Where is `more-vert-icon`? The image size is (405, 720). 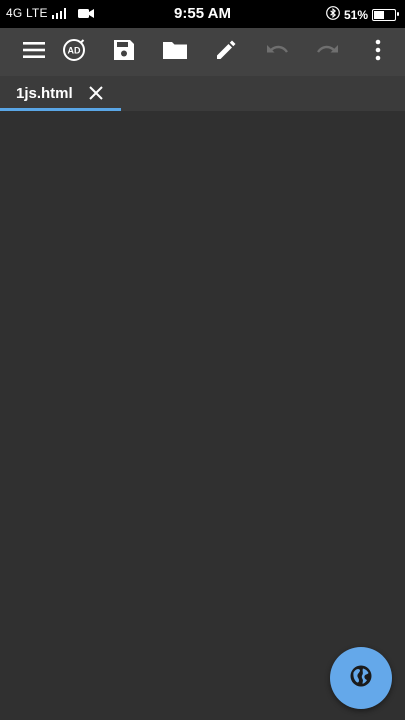
more-vert-icon is located at coordinates (378, 52).